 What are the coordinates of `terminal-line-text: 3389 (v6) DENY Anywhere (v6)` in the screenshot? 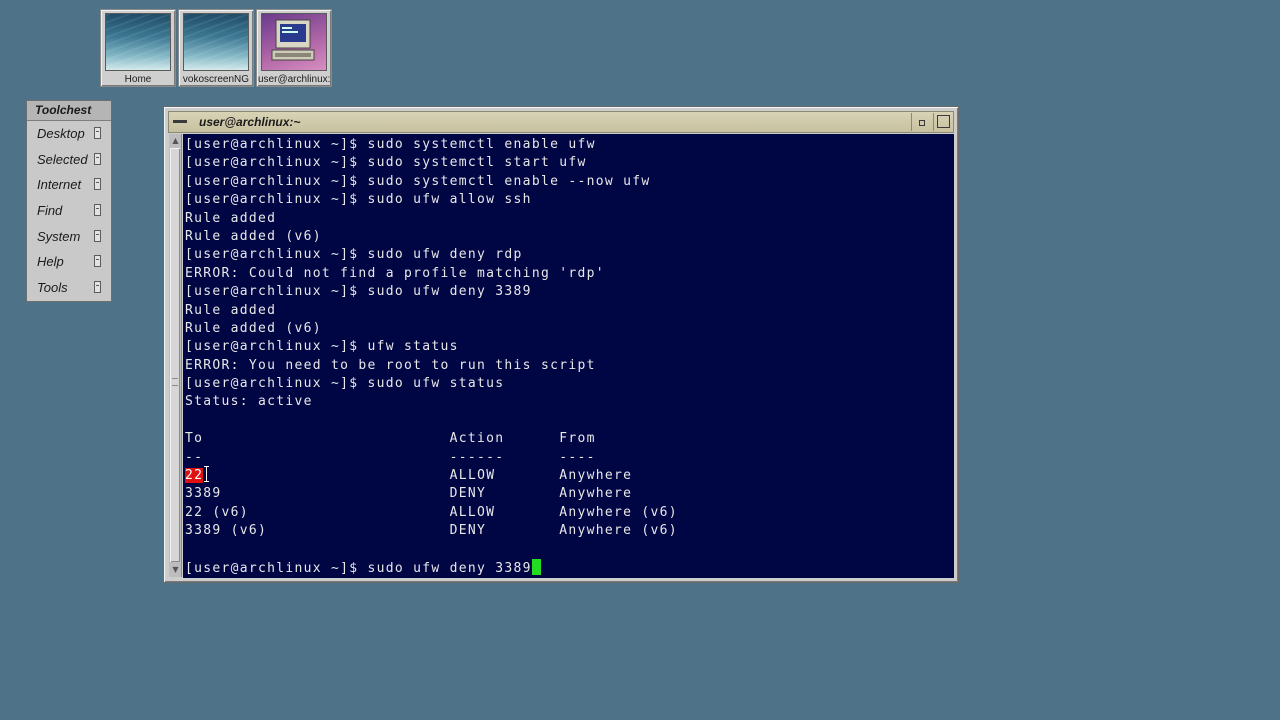 It's located at (431, 531).